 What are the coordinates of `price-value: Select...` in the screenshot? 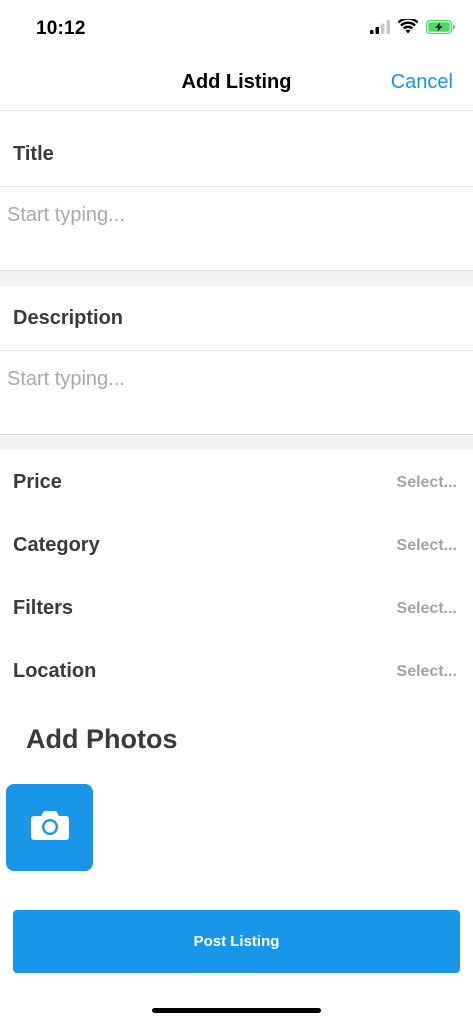 It's located at (426, 482).